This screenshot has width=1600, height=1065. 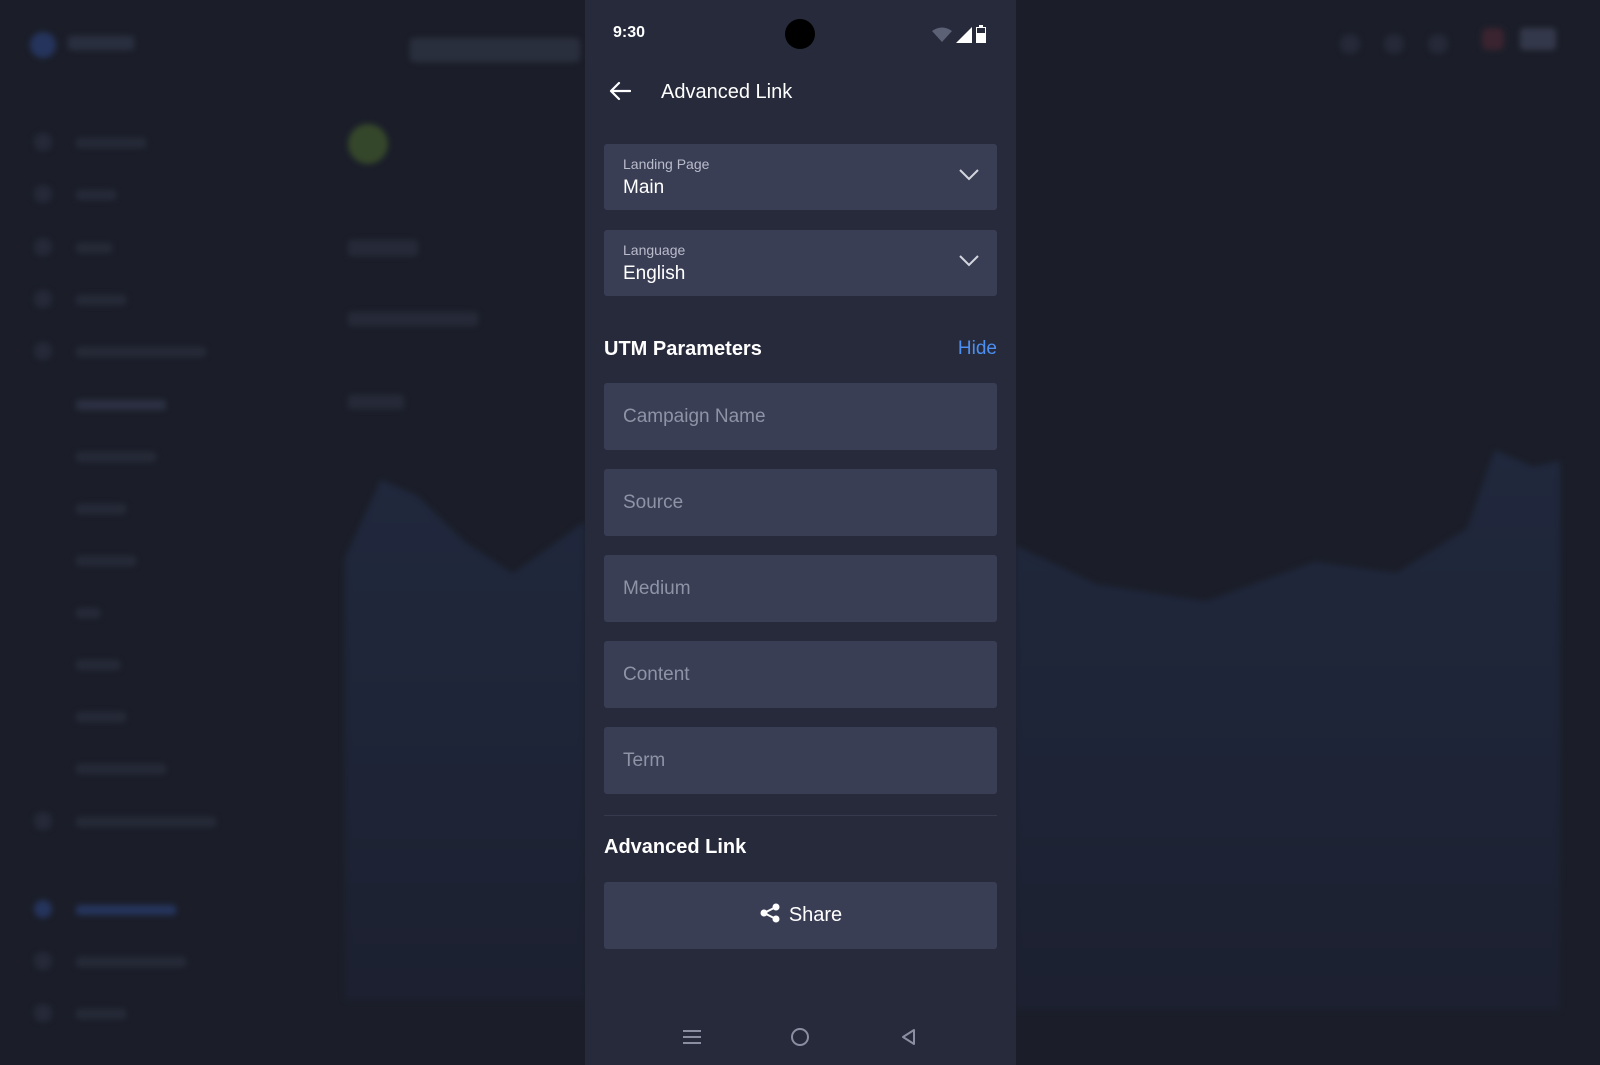 I want to click on term-input, so click(x=800, y=760).